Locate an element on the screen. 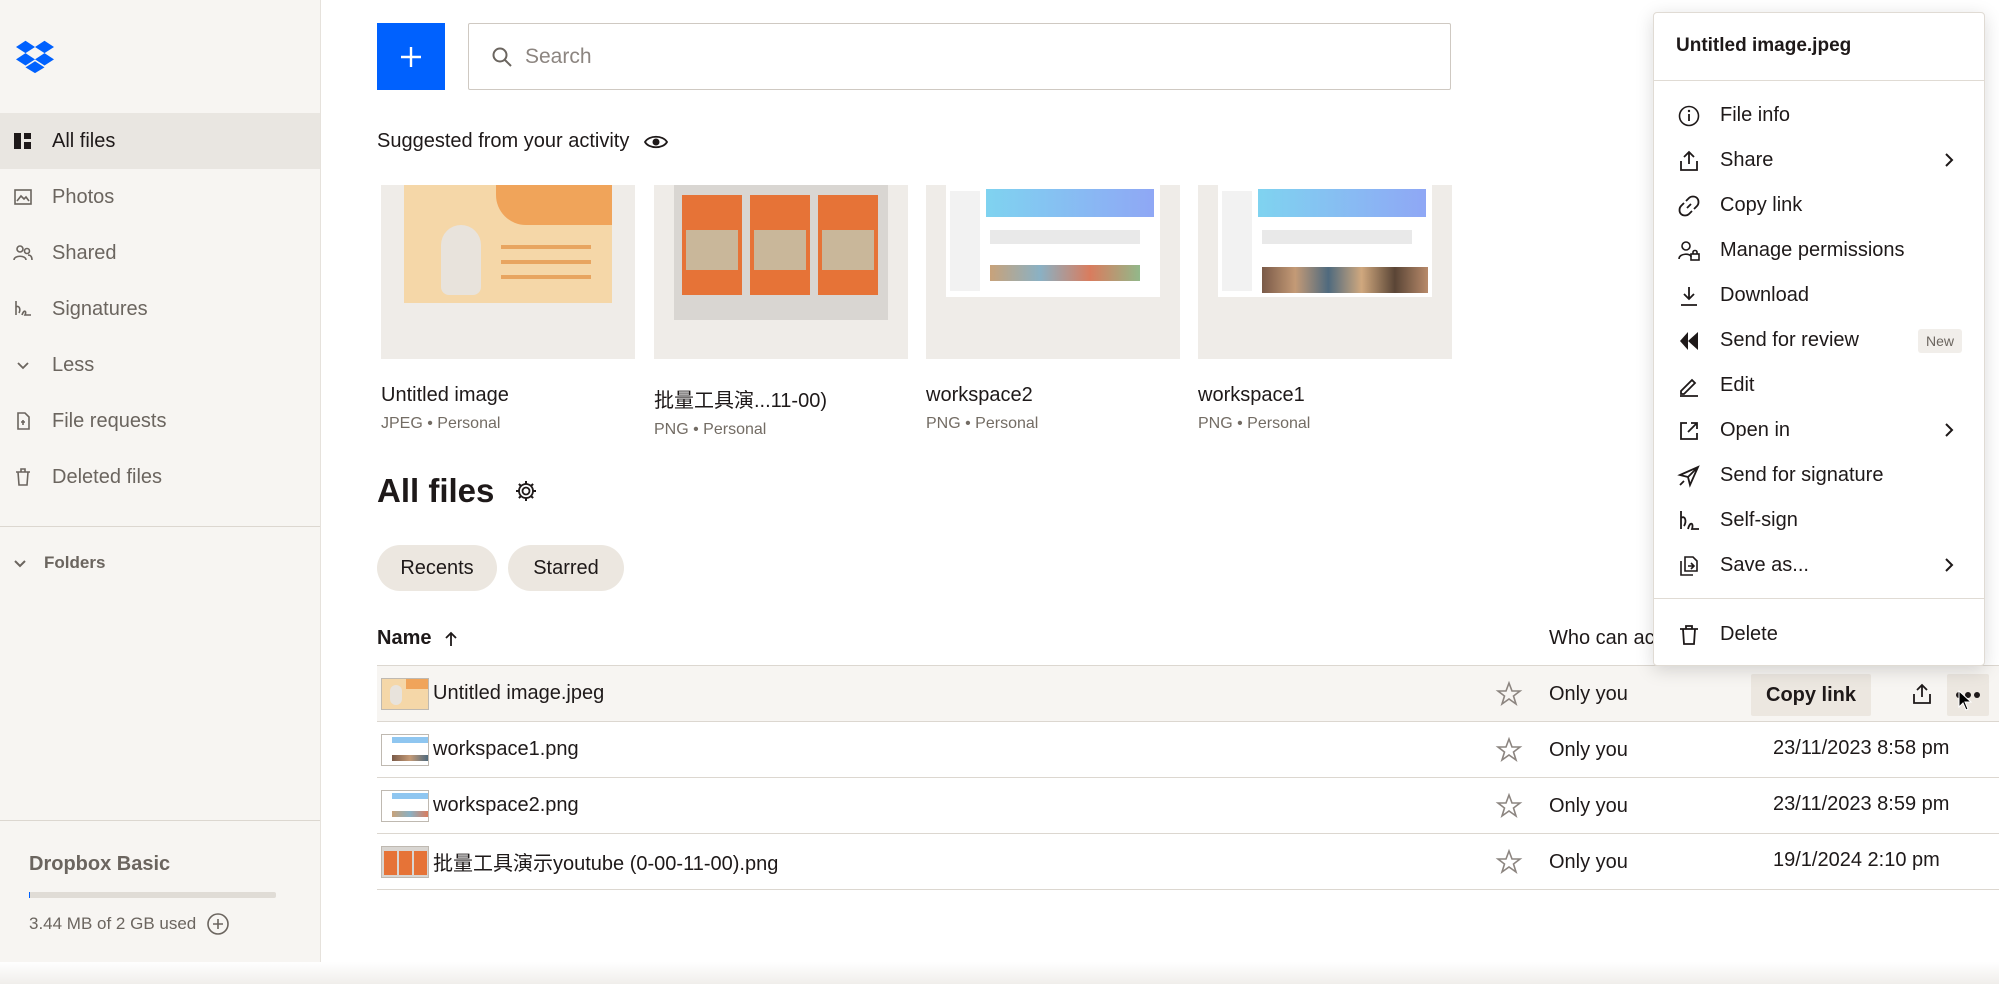 The height and width of the screenshot is (984, 1999). name-column-header: Name is located at coordinates (418, 638).